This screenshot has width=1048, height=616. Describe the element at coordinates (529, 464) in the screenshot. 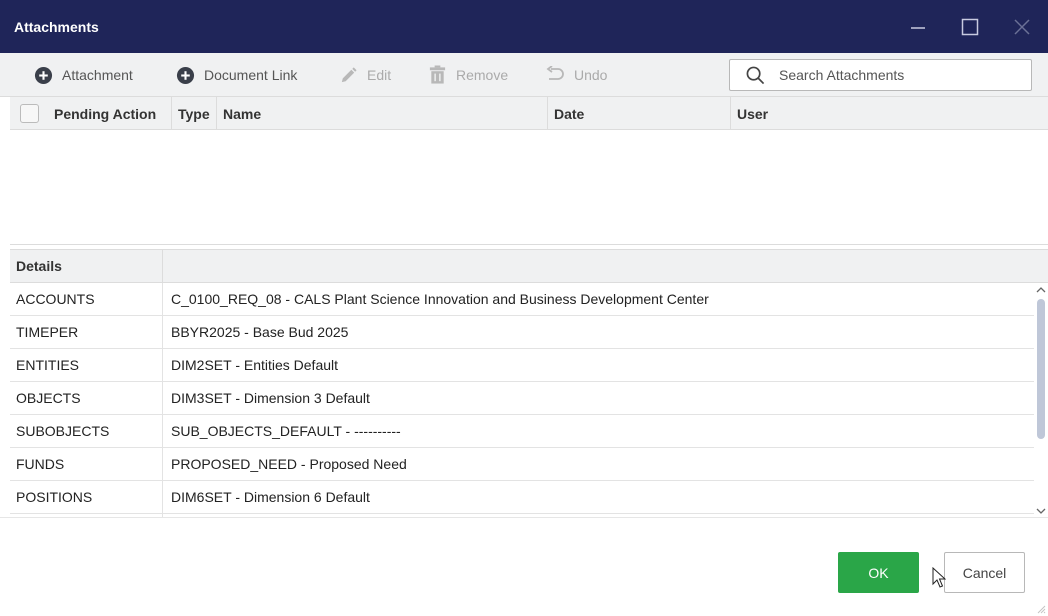

I see `table-row: FUNDS PROPOSED_NEED - Proposed Need` at that location.